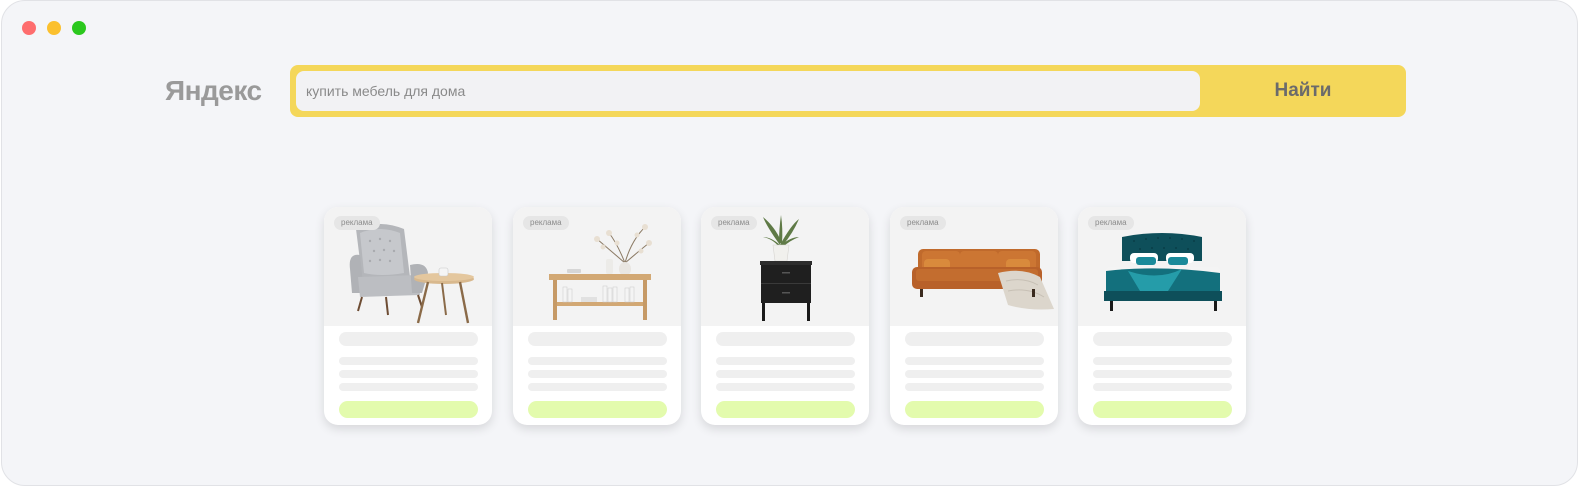  What do you see at coordinates (974, 266) in the screenshot?
I see `product-image-sofa: реклама` at bounding box center [974, 266].